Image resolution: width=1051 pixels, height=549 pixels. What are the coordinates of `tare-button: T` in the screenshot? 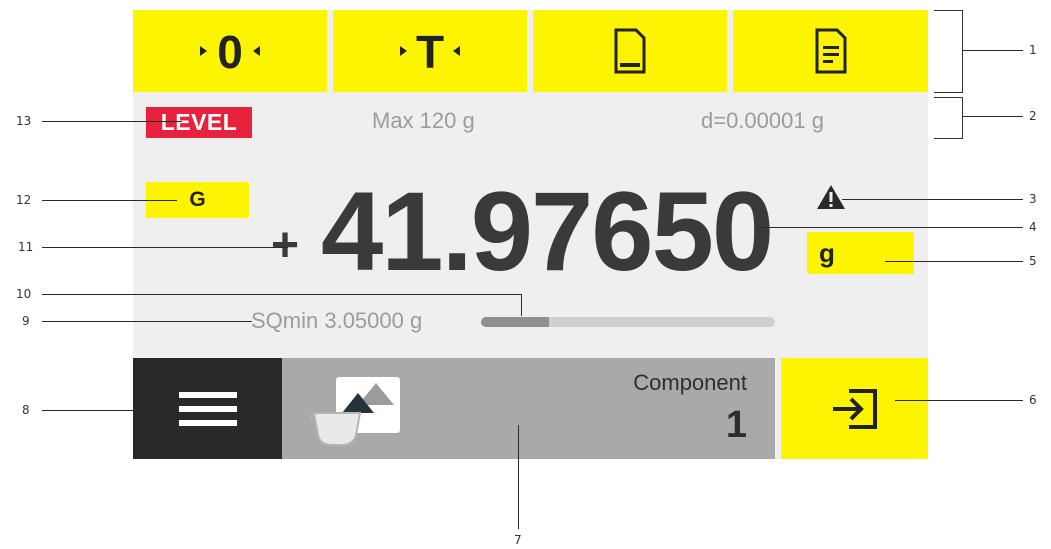 It's located at (430, 51).